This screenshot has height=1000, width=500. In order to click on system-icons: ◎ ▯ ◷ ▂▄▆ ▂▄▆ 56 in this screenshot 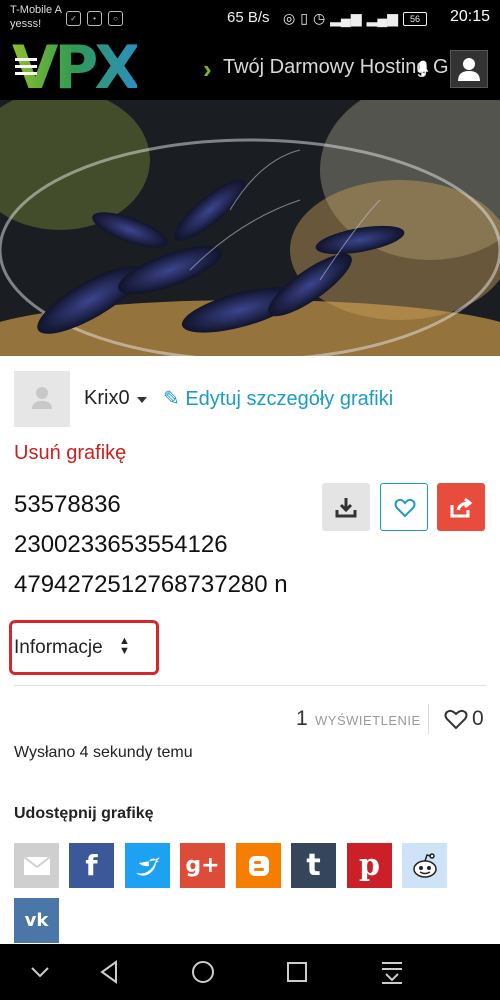, I will do `click(355, 18)`.